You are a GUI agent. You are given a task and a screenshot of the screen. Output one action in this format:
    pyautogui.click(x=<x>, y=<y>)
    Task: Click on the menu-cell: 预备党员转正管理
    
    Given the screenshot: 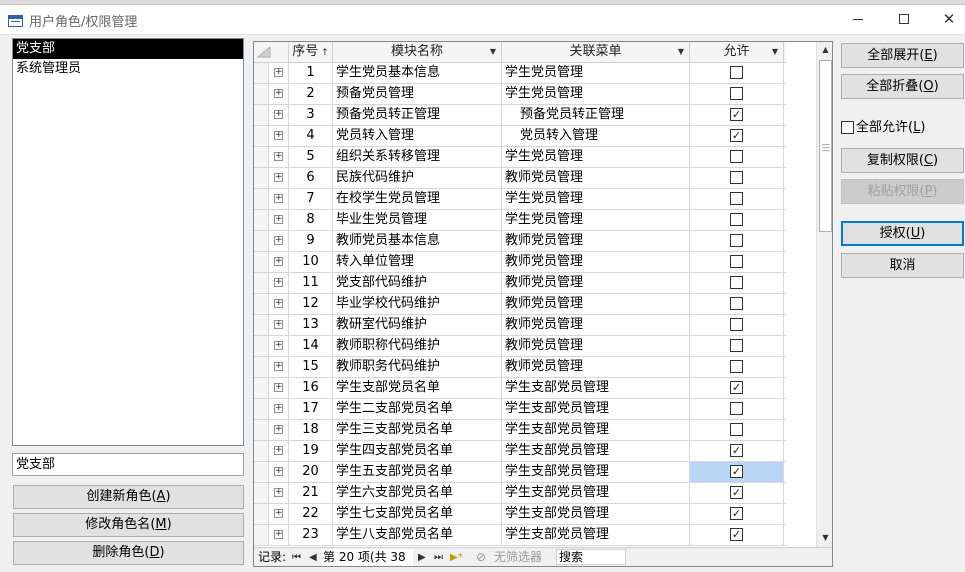 What is the action you would take?
    pyautogui.click(x=596, y=115)
    